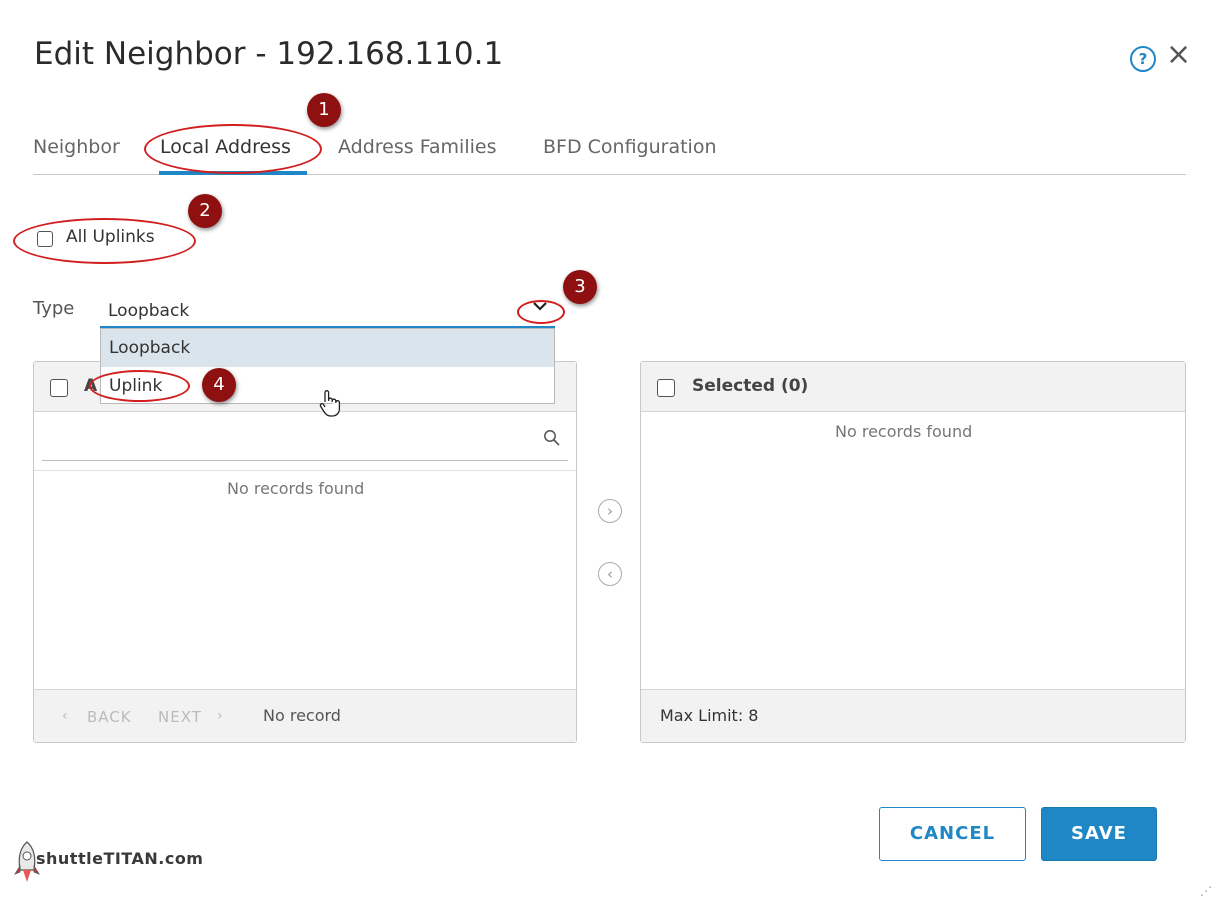 Image resolution: width=1220 pixels, height=906 pixels. Describe the element at coordinates (327, 348) in the screenshot. I see `dropdown-option-loopback: Loopback` at that location.